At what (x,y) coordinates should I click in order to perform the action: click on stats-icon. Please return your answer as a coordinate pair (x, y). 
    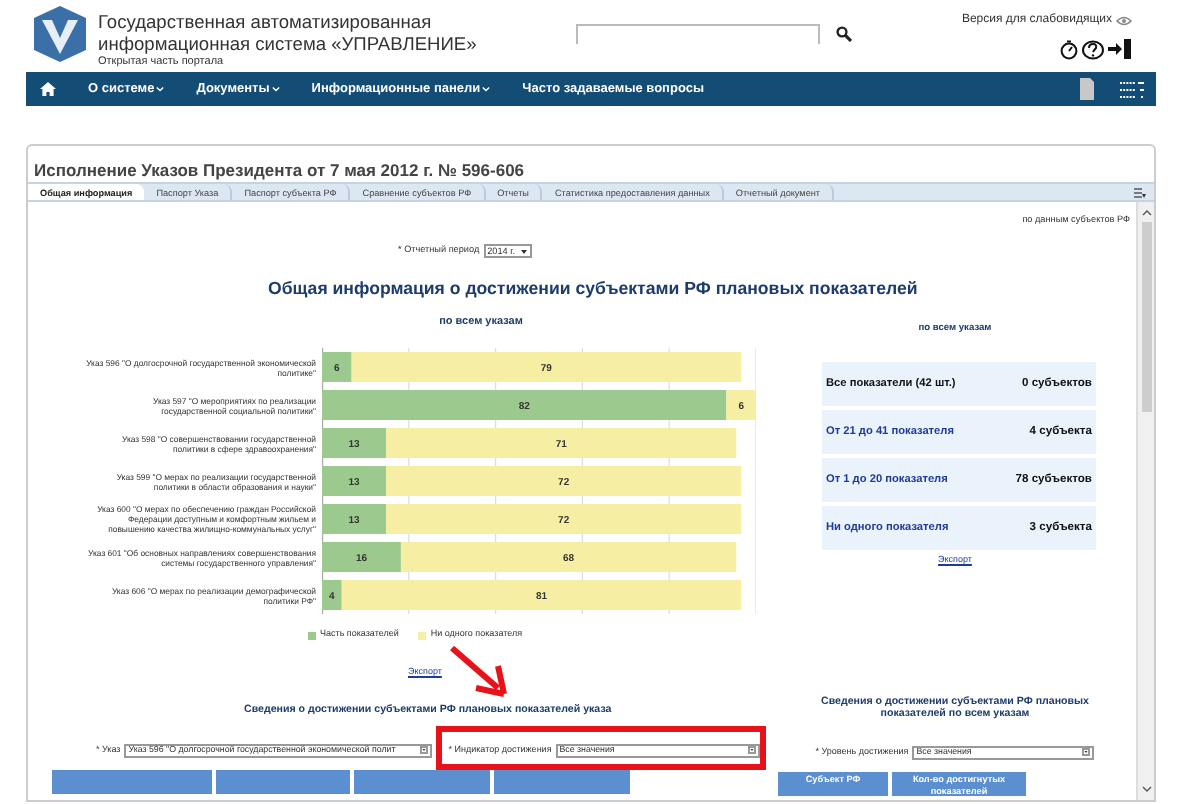
    Looking at the image, I should click on (1132, 89).